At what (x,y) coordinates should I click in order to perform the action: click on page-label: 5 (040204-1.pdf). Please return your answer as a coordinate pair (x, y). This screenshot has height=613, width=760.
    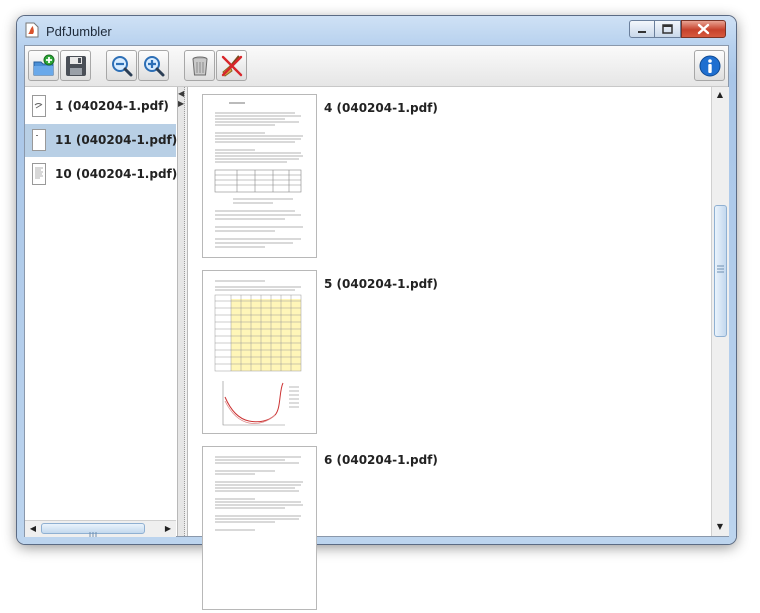
    Looking at the image, I should click on (381, 284).